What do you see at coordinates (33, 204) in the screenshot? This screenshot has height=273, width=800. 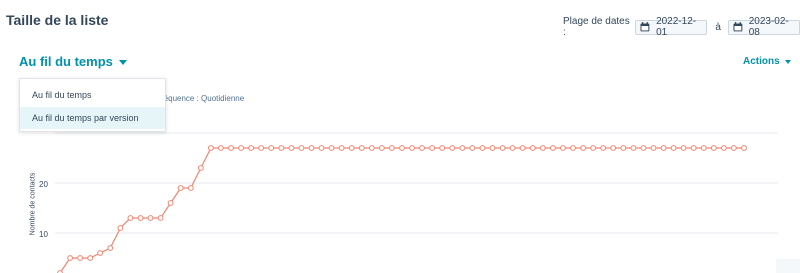 I see `y-axis-label: Nombre de contacts` at bounding box center [33, 204].